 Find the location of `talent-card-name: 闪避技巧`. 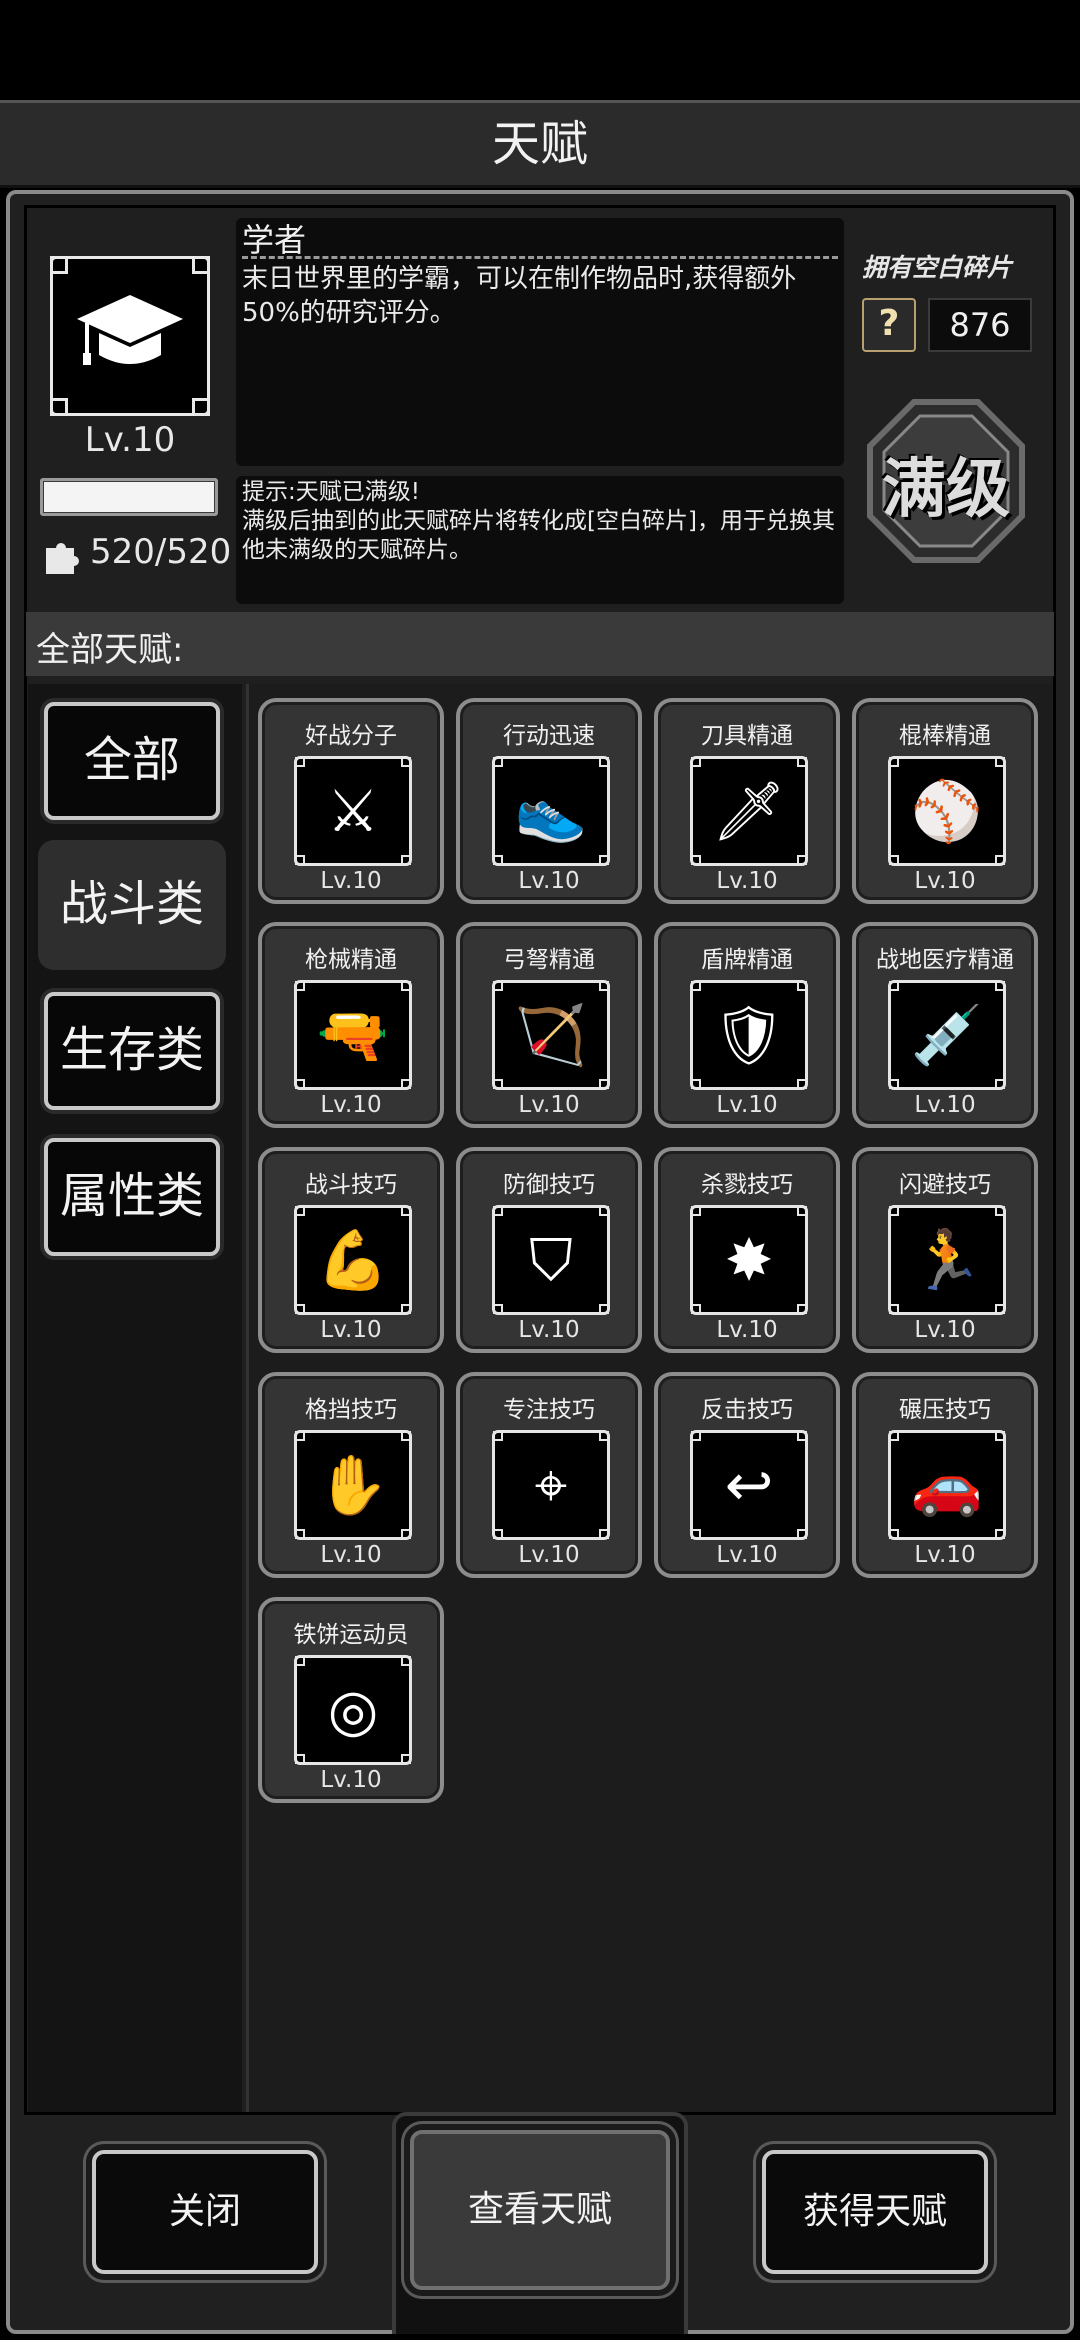

talent-card-name: 闪避技巧 is located at coordinates (945, 1185).